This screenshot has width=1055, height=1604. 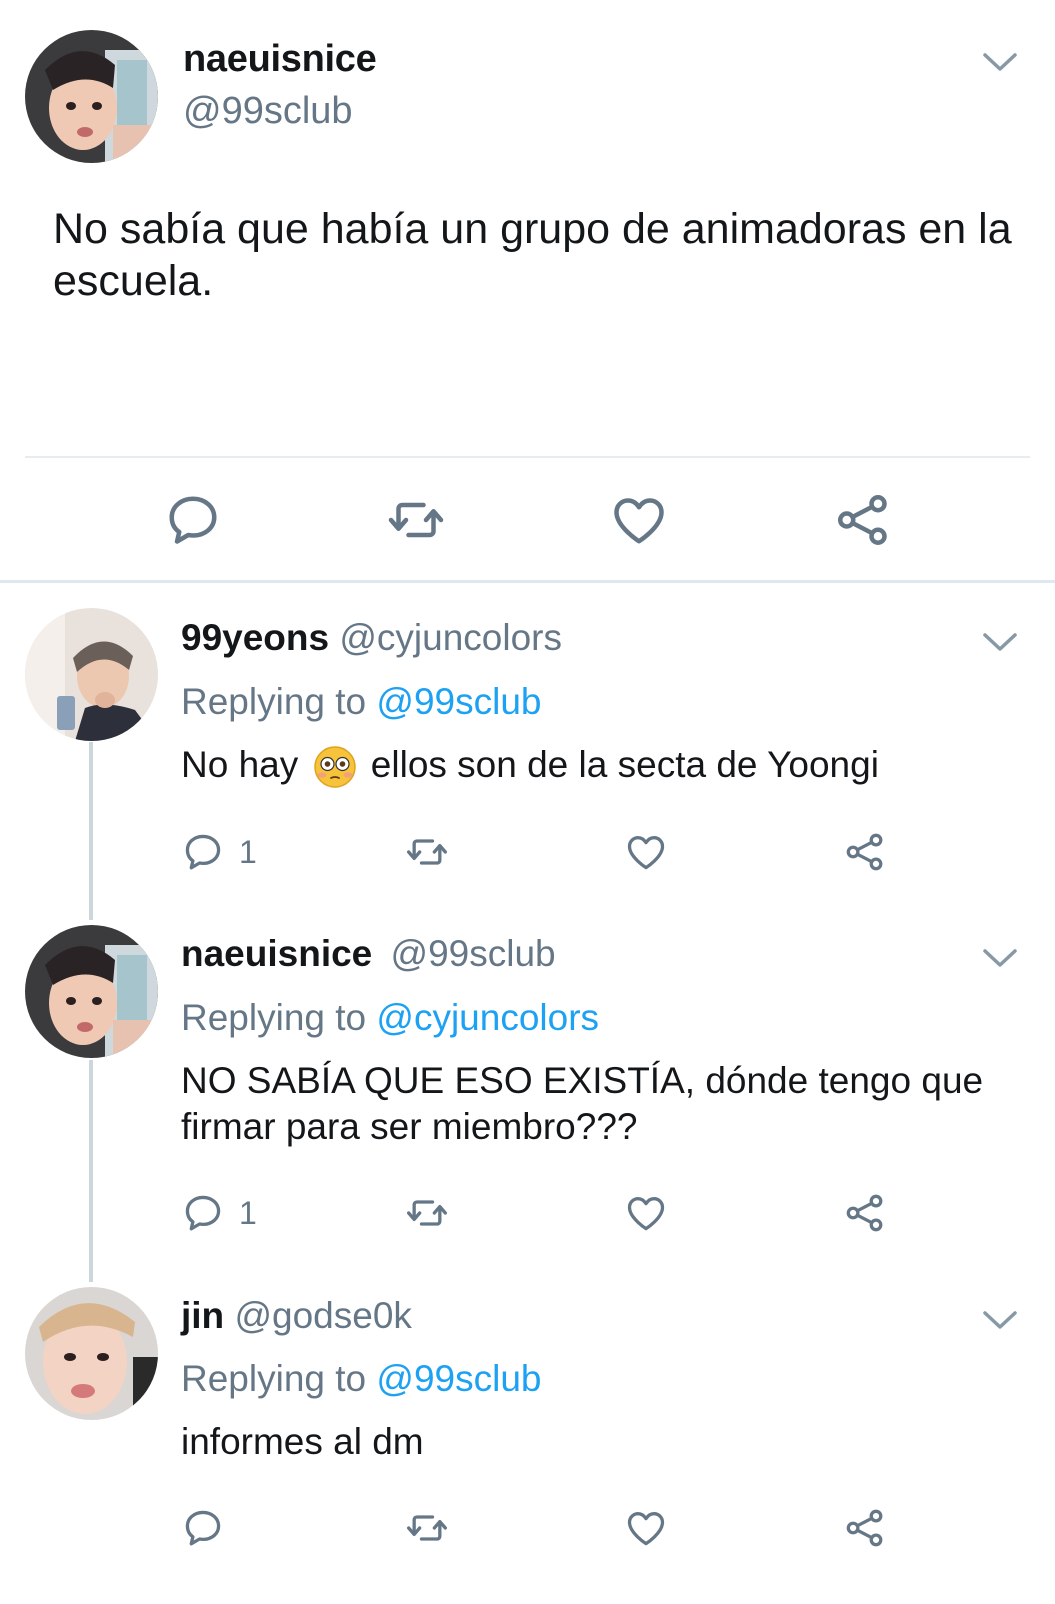 I want to click on reply-header: naeuisnice @99sclub, so click(x=368, y=954).